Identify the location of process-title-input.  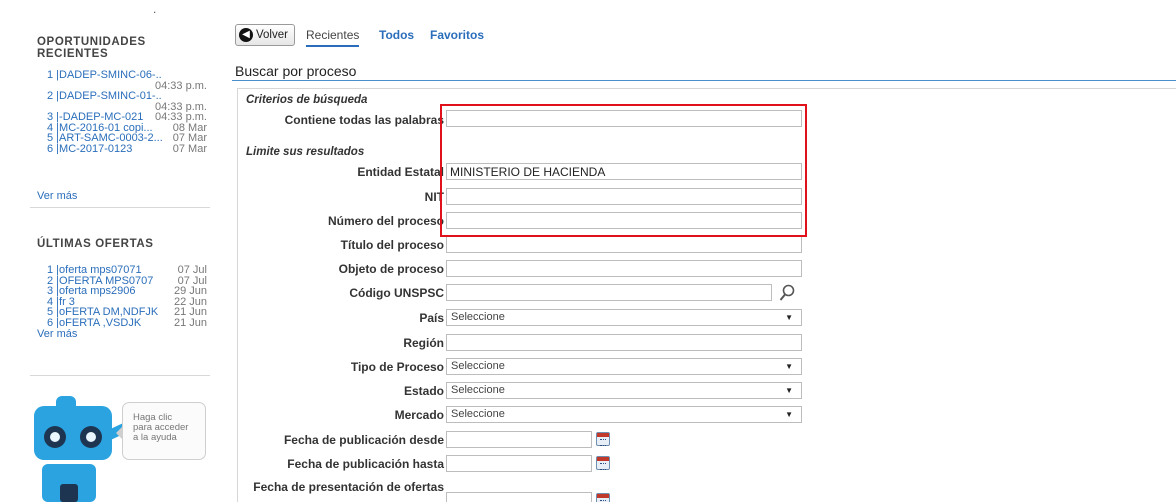
(624, 244).